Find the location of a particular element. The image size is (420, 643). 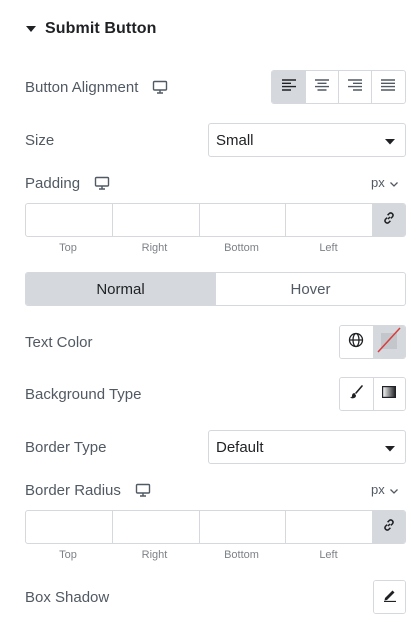

state-tabs: Normal Hover is located at coordinates (215, 289).